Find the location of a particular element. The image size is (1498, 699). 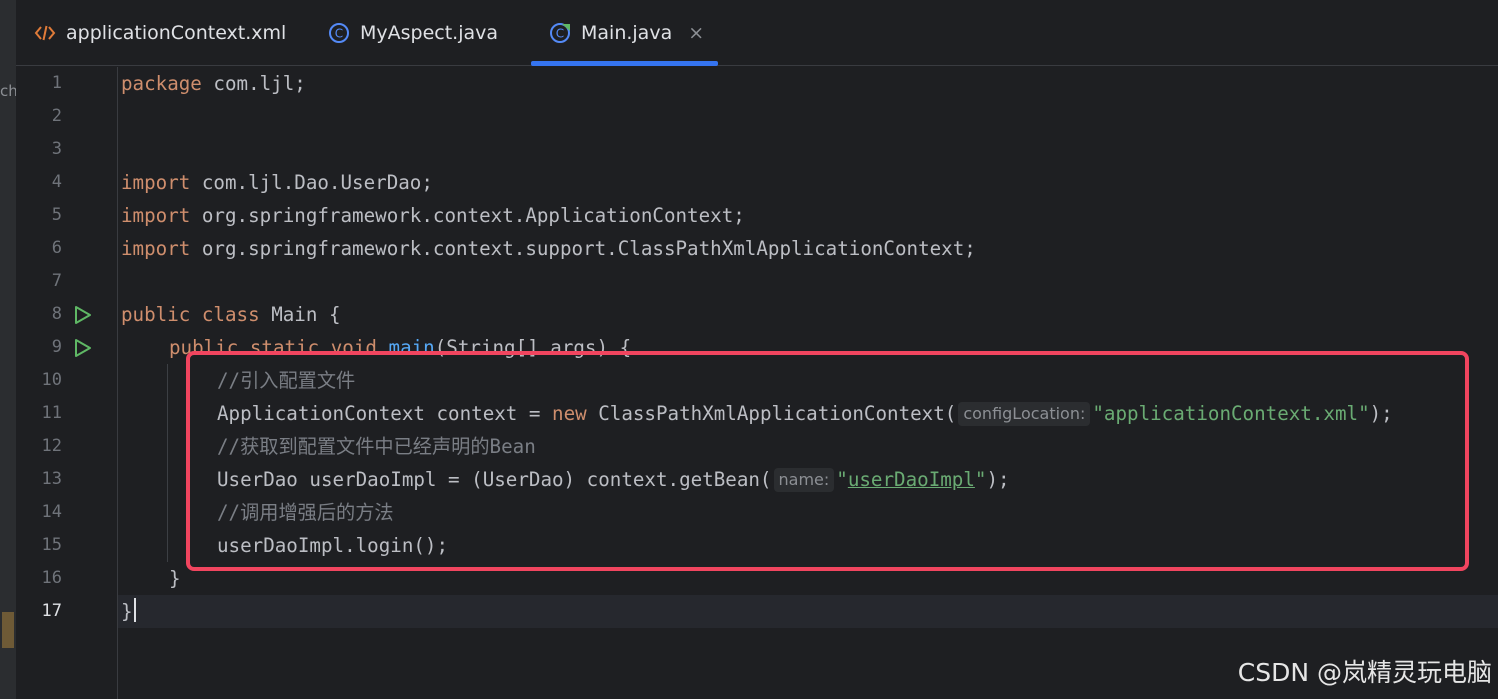

line-number: 10 is located at coordinates (51, 380).